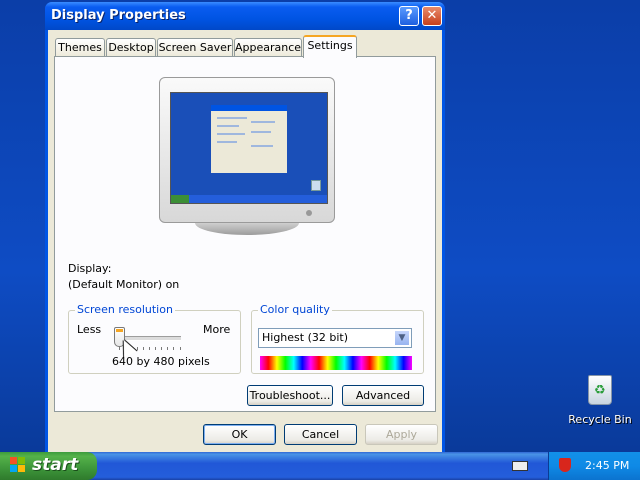 The image size is (640, 480). What do you see at coordinates (89, 329) in the screenshot?
I see `less-label: Less` at bounding box center [89, 329].